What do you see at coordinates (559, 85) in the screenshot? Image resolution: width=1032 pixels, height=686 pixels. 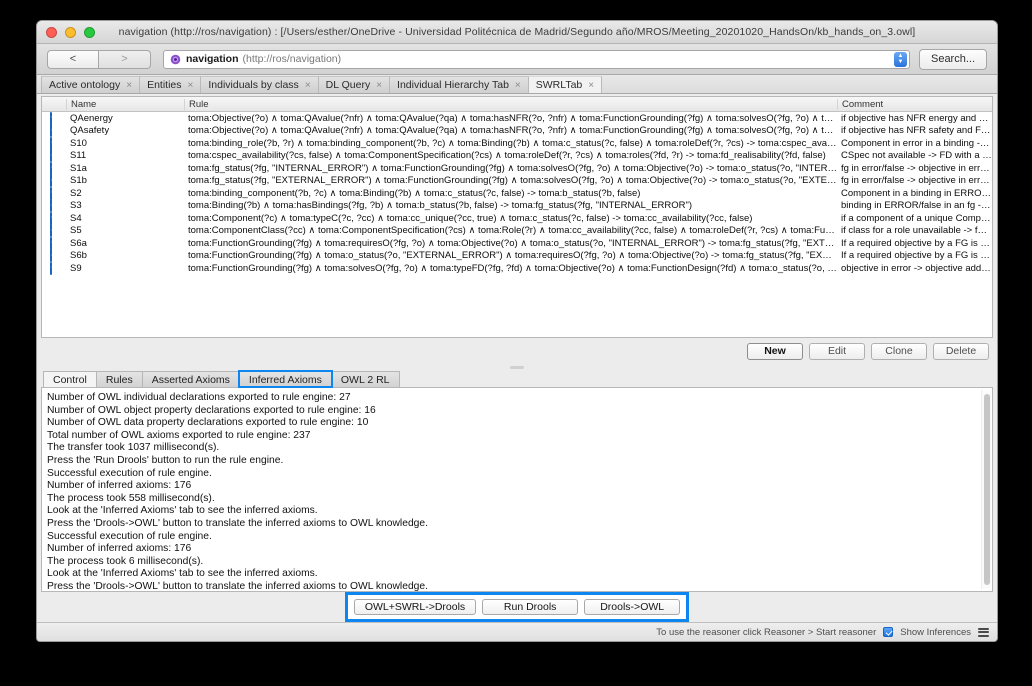 I see `tab-label: SWRLTab` at bounding box center [559, 85].